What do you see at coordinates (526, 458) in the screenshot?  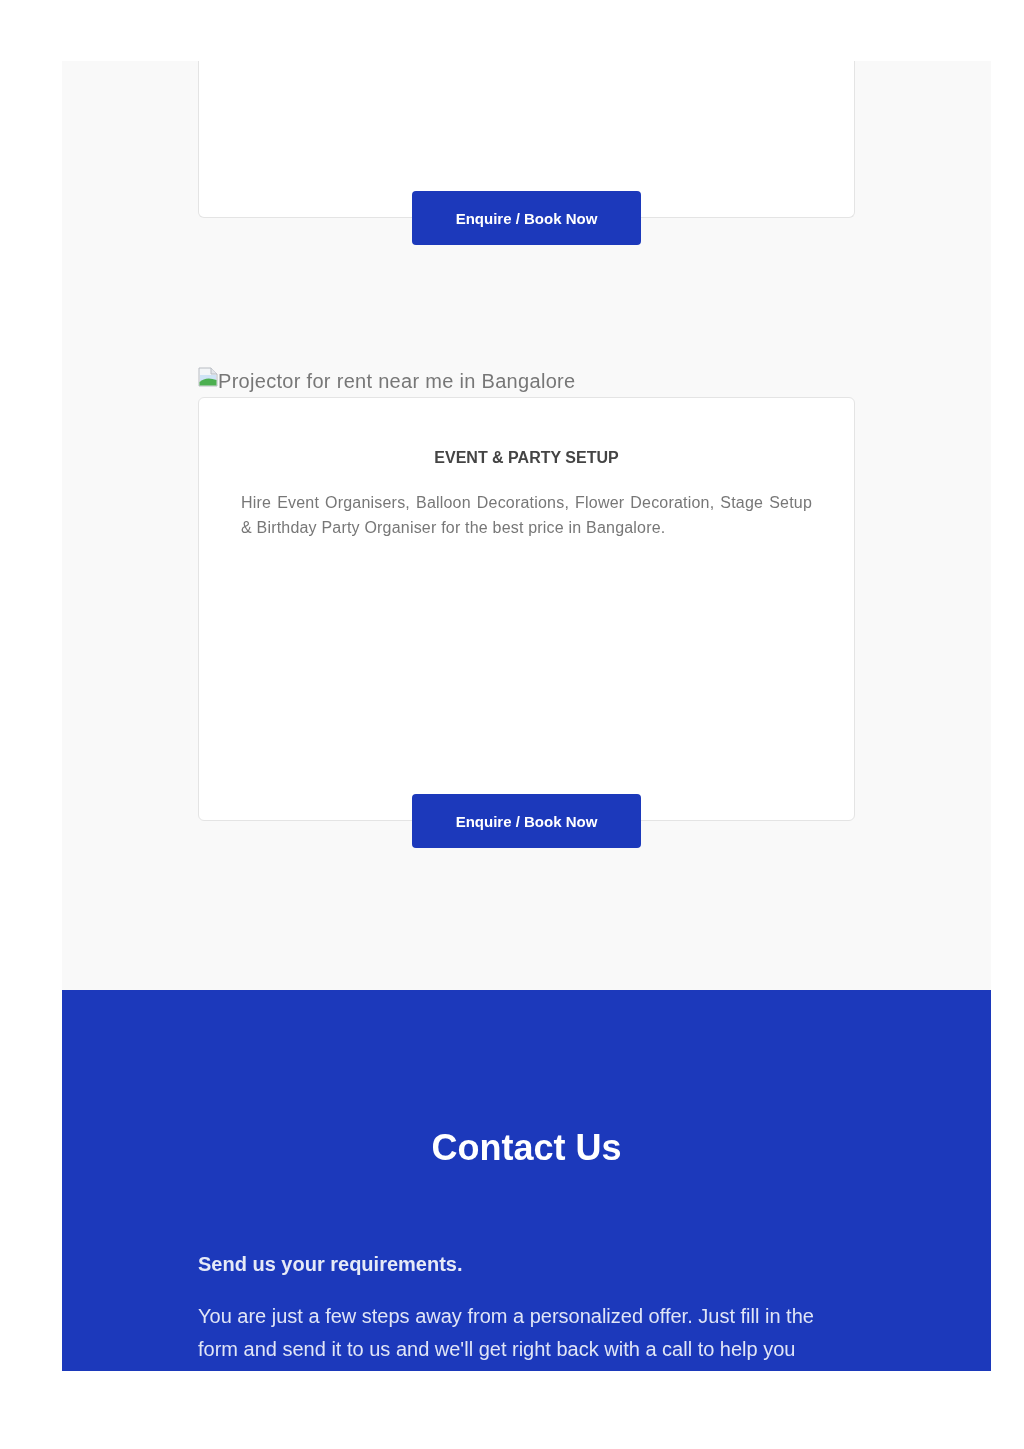 I see `card-title: EVENT & PARTY SETUP` at bounding box center [526, 458].